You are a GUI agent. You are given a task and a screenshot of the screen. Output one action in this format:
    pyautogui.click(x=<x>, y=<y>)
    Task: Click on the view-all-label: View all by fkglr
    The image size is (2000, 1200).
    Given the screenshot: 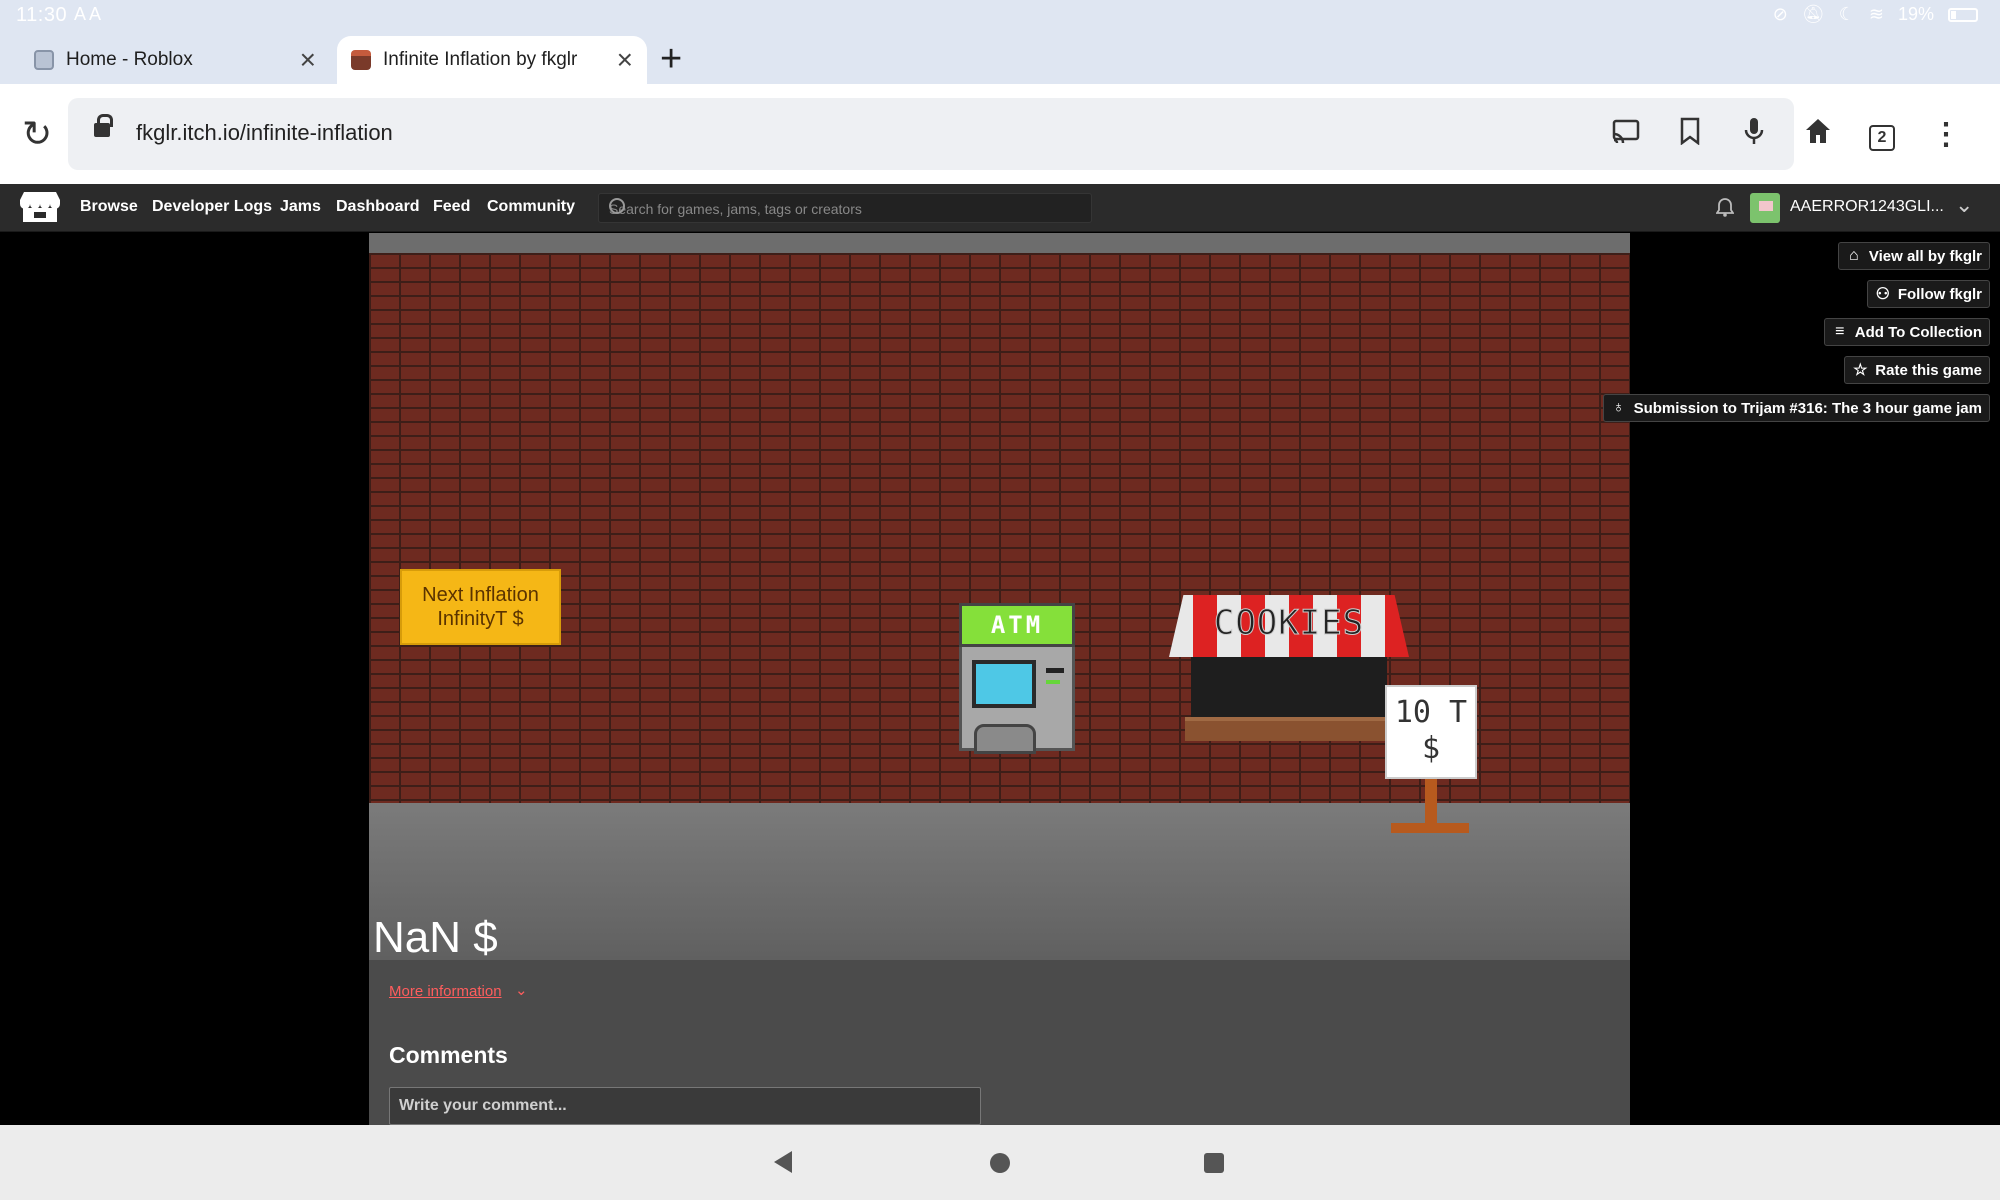 What is the action you would take?
    pyautogui.click(x=1925, y=256)
    